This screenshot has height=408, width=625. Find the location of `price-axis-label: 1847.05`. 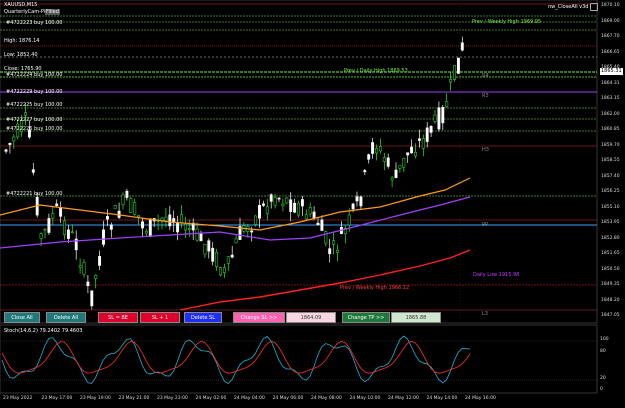

price-axis-label: 1847.05 is located at coordinates (610, 315).